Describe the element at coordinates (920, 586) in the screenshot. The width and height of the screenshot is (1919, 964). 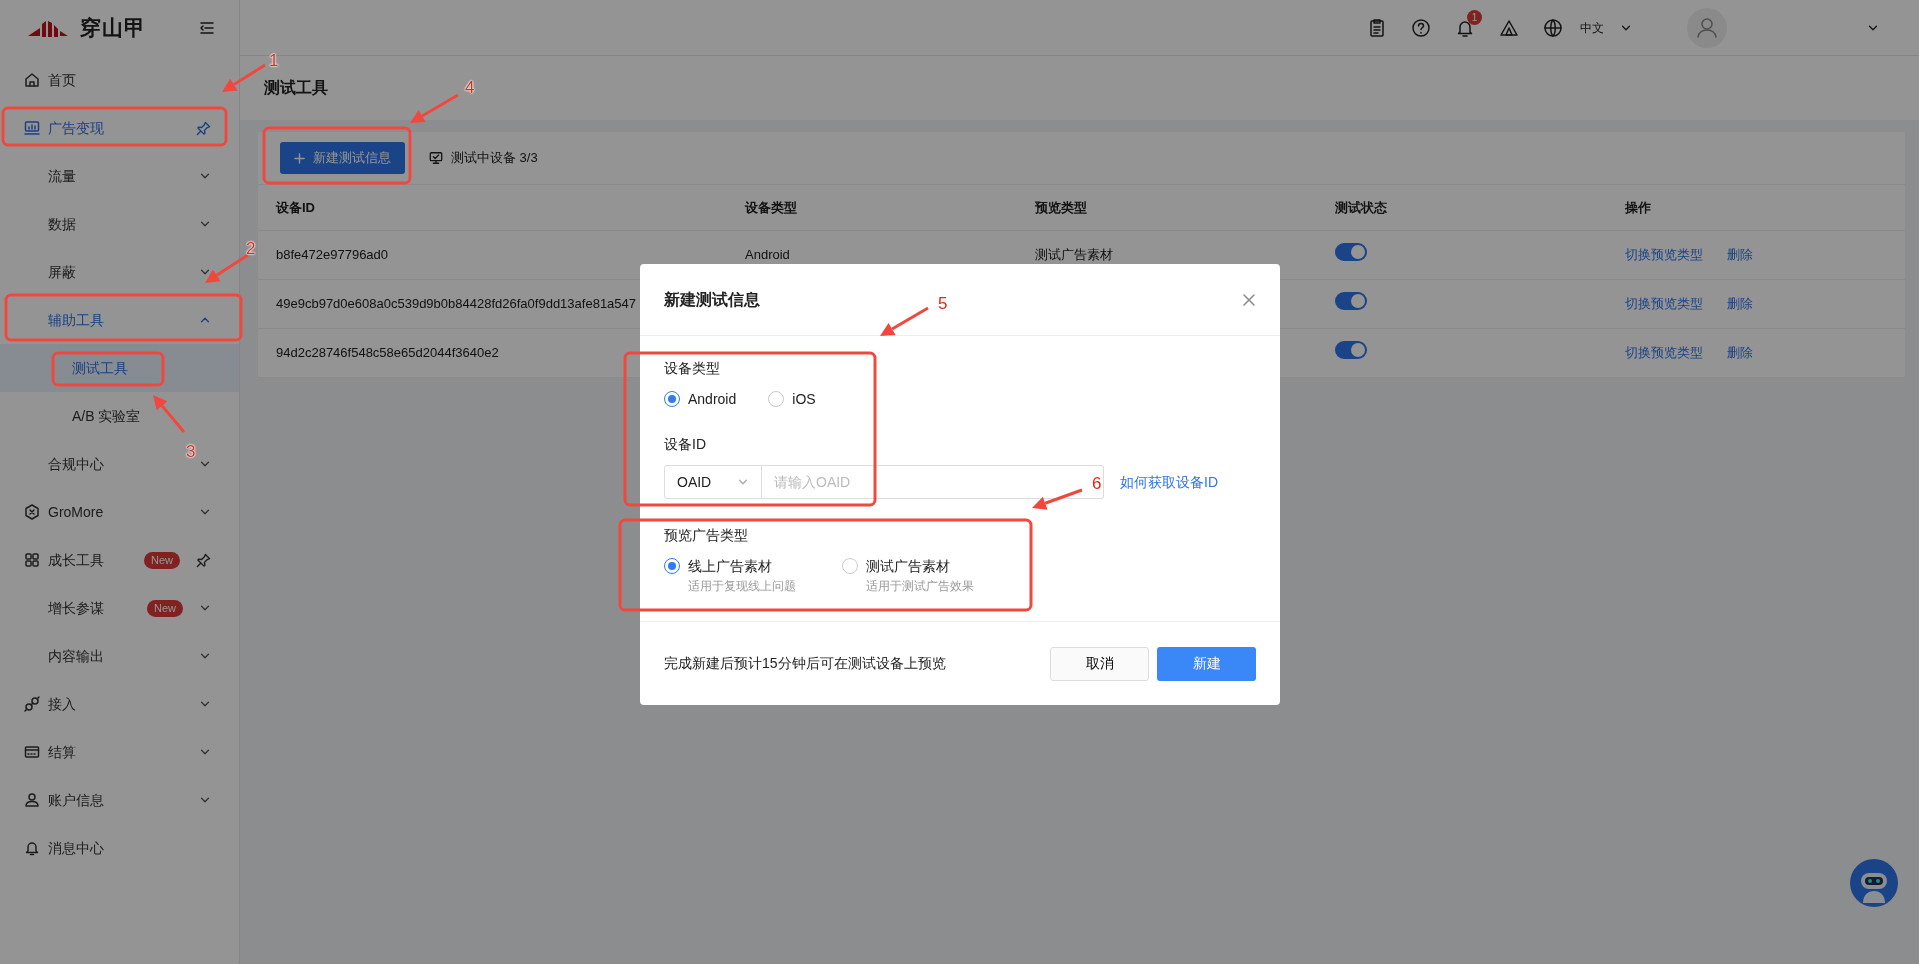
I see `option-hint: 适用于测试广告效果` at that location.